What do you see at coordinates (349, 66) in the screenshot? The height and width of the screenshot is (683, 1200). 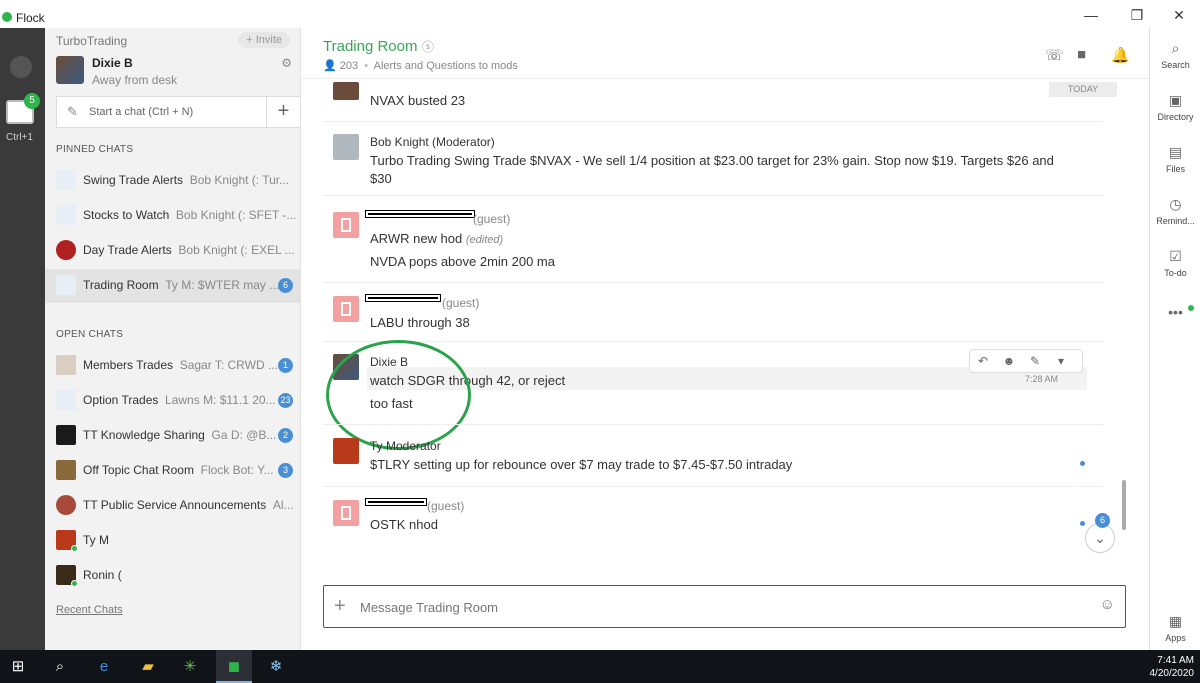 I see `member-count: 203` at bounding box center [349, 66].